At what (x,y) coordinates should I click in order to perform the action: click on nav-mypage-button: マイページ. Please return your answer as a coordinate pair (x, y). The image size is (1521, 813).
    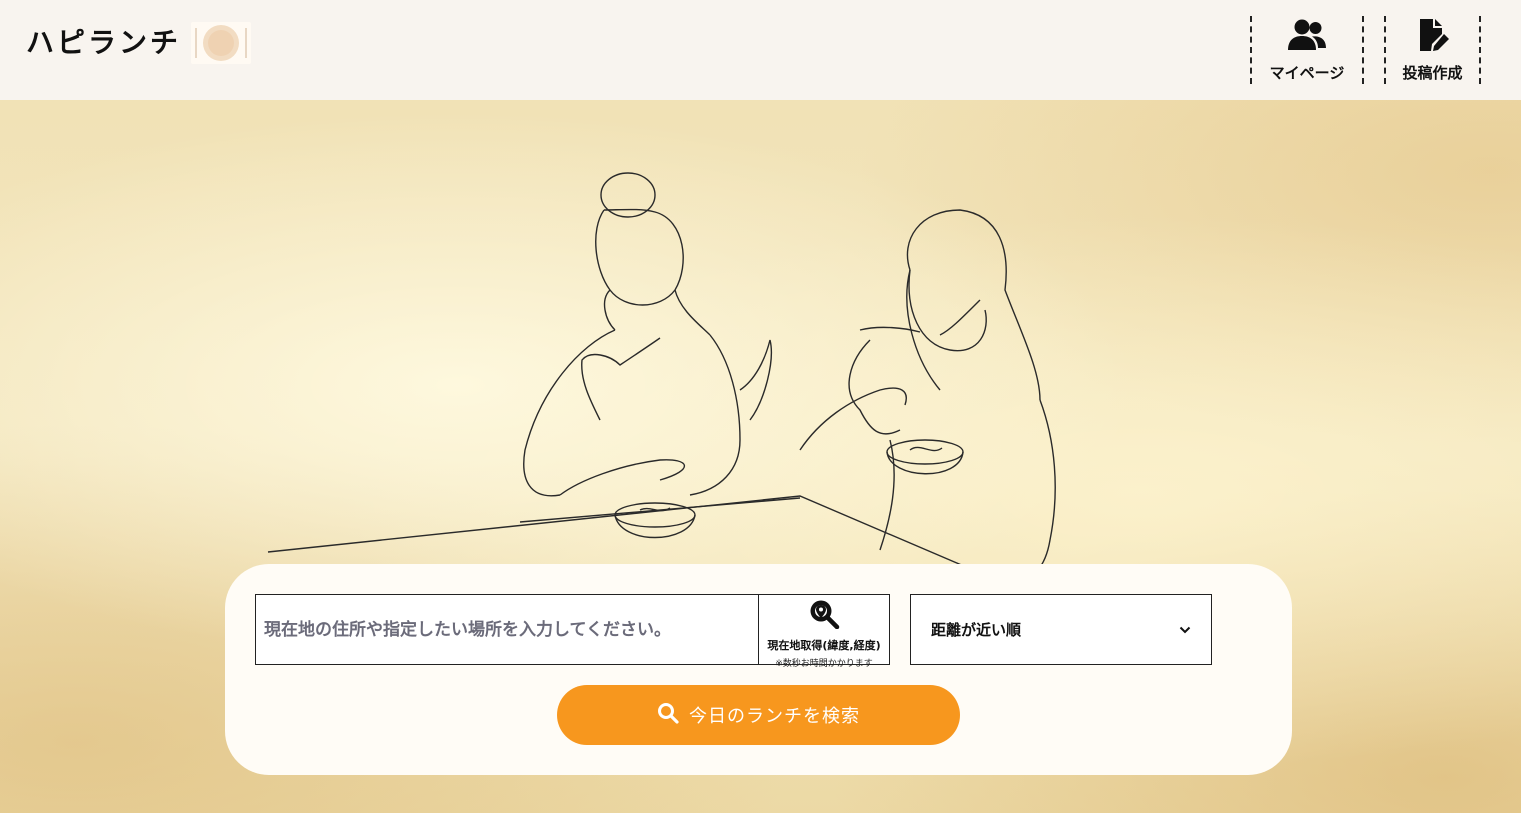
    Looking at the image, I should click on (1307, 50).